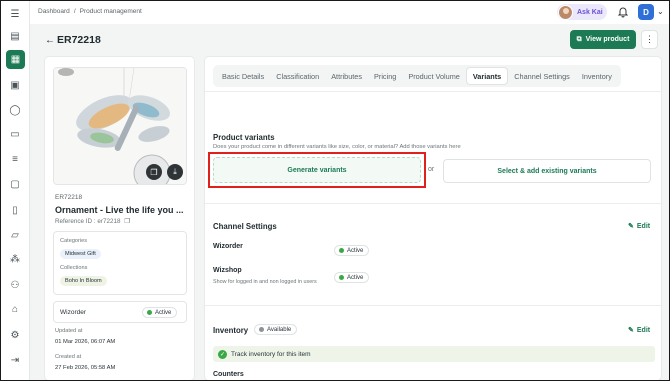  Describe the element at coordinates (15, 159) in the screenshot. I see `sidebar-item-filters: ≡` at that location.